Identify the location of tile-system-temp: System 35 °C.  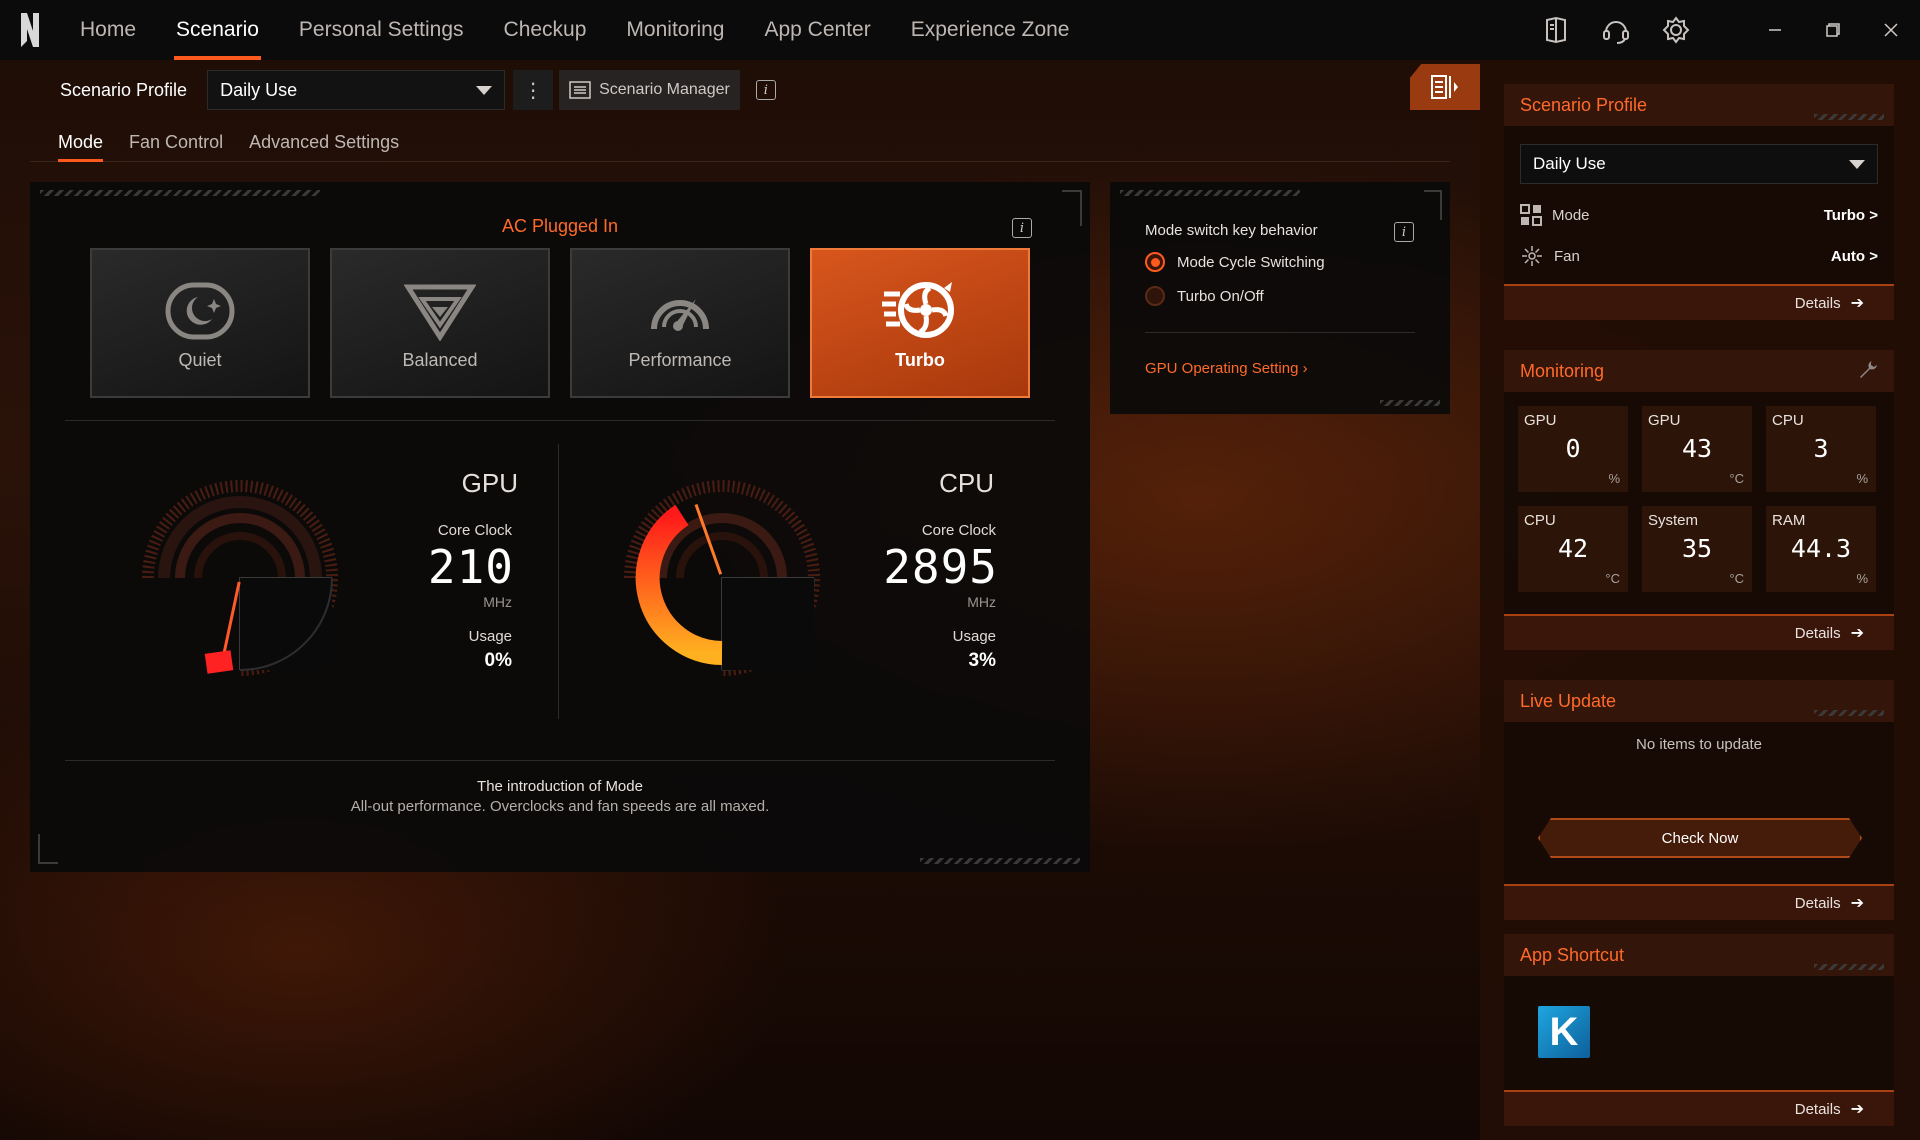
(1697, 549).